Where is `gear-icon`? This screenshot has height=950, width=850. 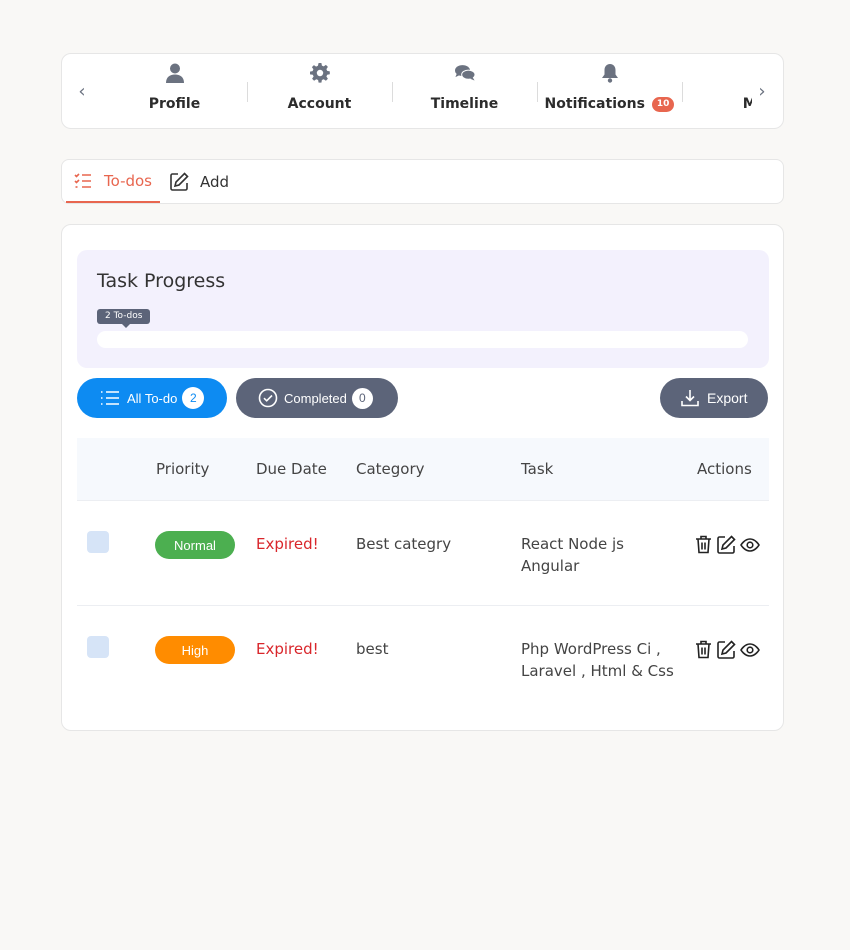 gear-icon is located at coordinates (319, 73).